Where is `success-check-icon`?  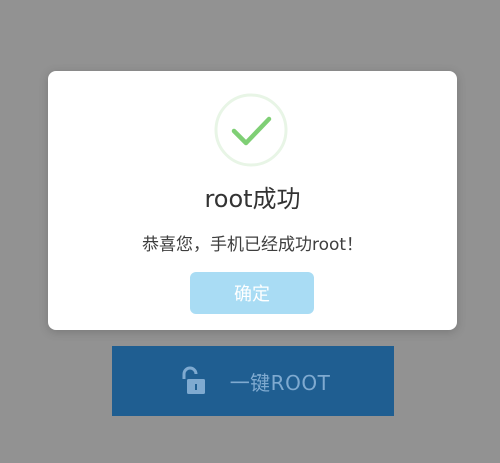
success-check-icon is located at coordinates (251, 130).